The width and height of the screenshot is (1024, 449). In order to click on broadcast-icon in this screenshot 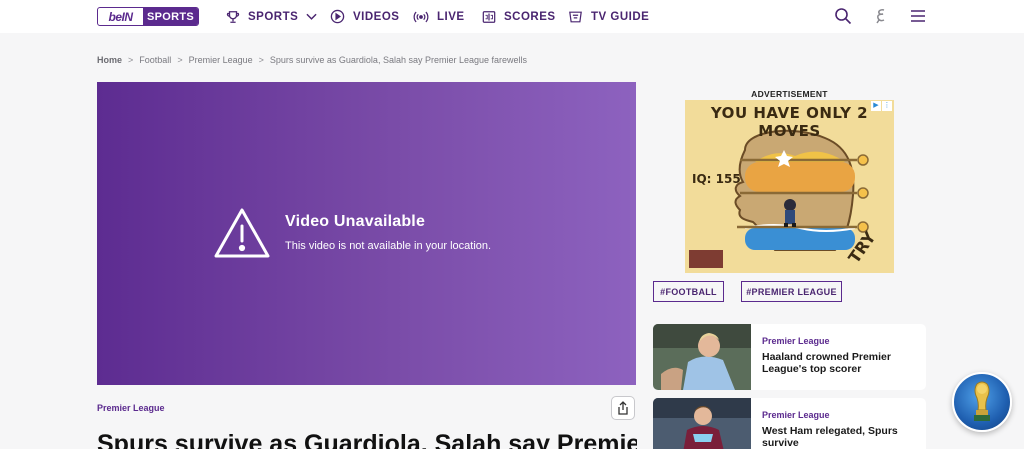, I will do `click(421, 16)`.